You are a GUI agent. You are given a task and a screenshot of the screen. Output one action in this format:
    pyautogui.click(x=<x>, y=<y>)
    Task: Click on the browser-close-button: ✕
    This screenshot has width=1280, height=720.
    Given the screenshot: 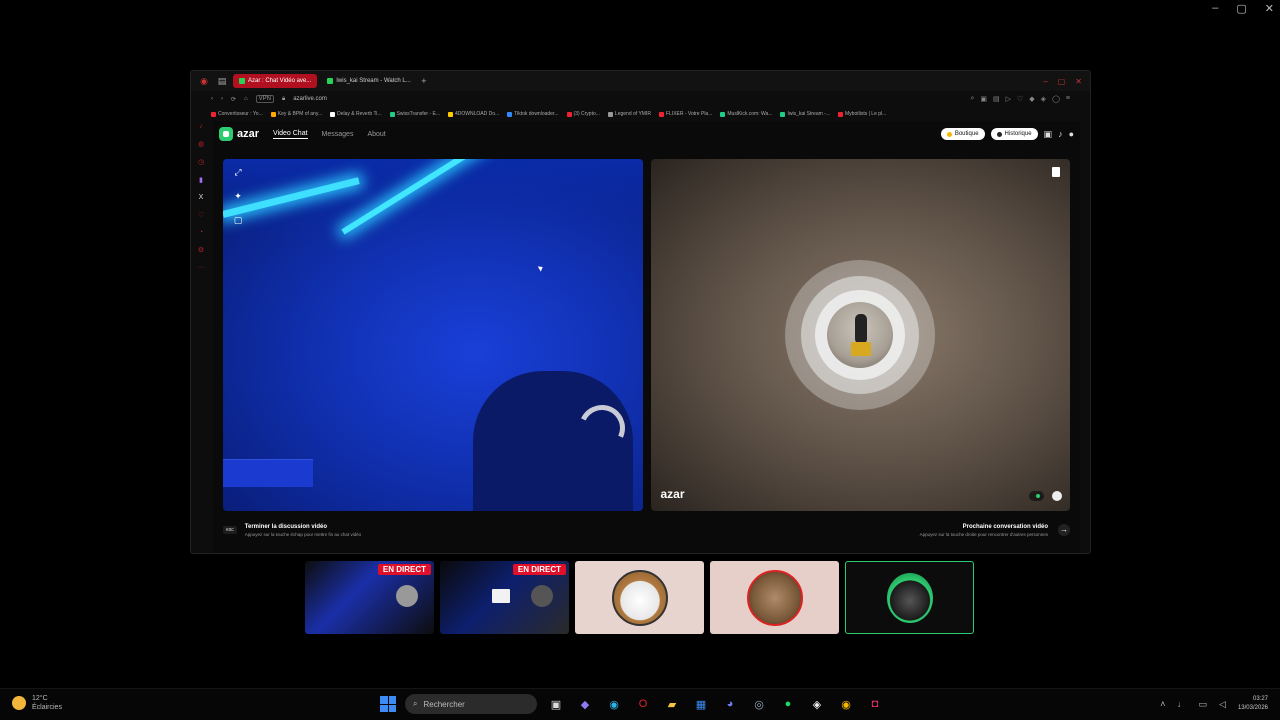 What is the action you would take?
    pyautogui.click(x=1078, y=81)
    